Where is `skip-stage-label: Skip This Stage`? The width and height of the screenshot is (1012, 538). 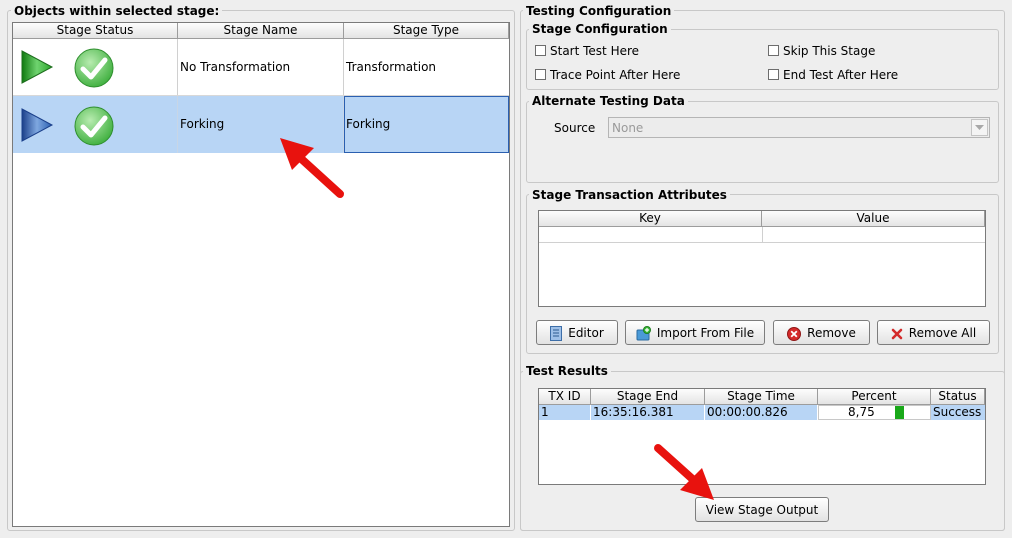 skip-stage-label: Skip This Stage is located at coordinates (829, 51).